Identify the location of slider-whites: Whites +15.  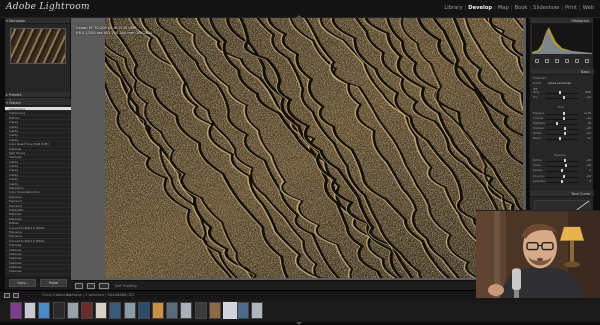
(562, 134).